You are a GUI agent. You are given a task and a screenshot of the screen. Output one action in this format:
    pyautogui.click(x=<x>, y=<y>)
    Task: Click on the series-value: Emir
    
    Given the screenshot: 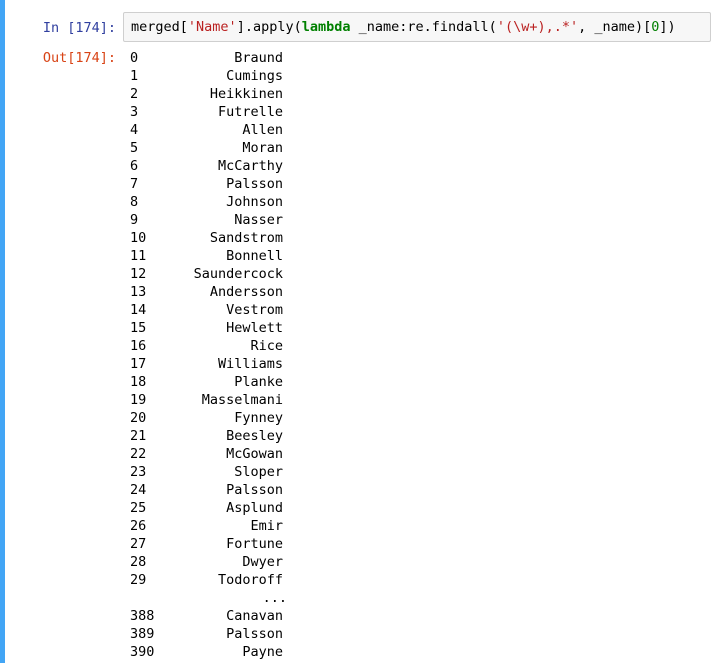 What is the action you would take?
    pyautogui.click(x=266, y=526)
    